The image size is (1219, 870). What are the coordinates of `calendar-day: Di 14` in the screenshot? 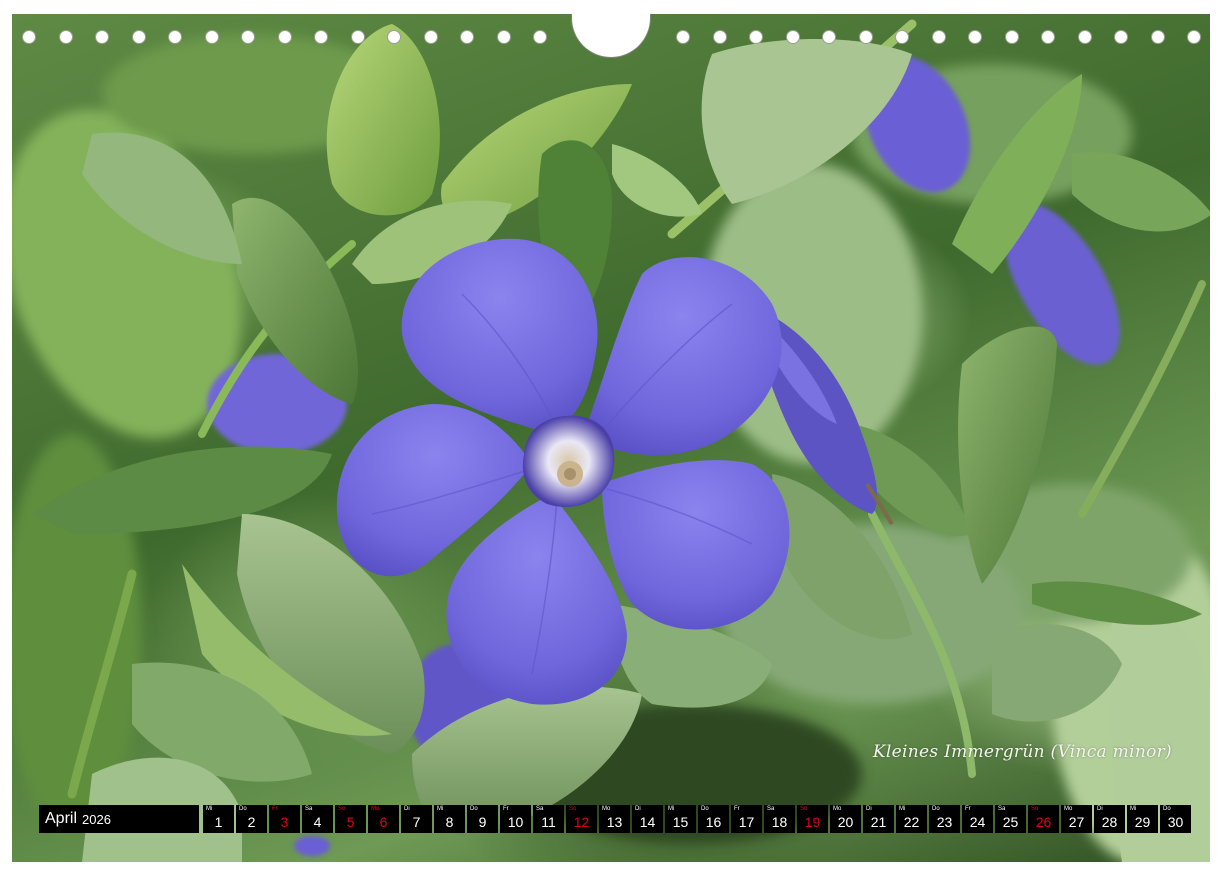 It's located at (647, 819).